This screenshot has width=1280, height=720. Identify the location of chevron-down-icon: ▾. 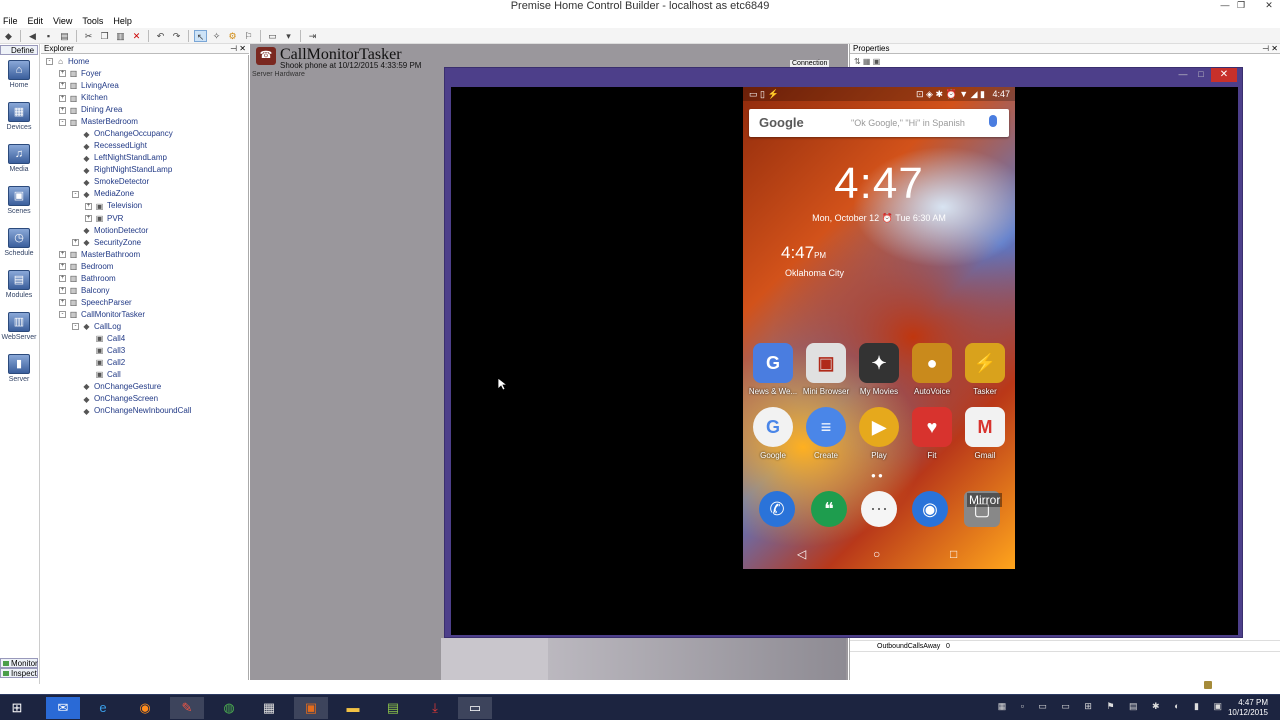
(288, 36).